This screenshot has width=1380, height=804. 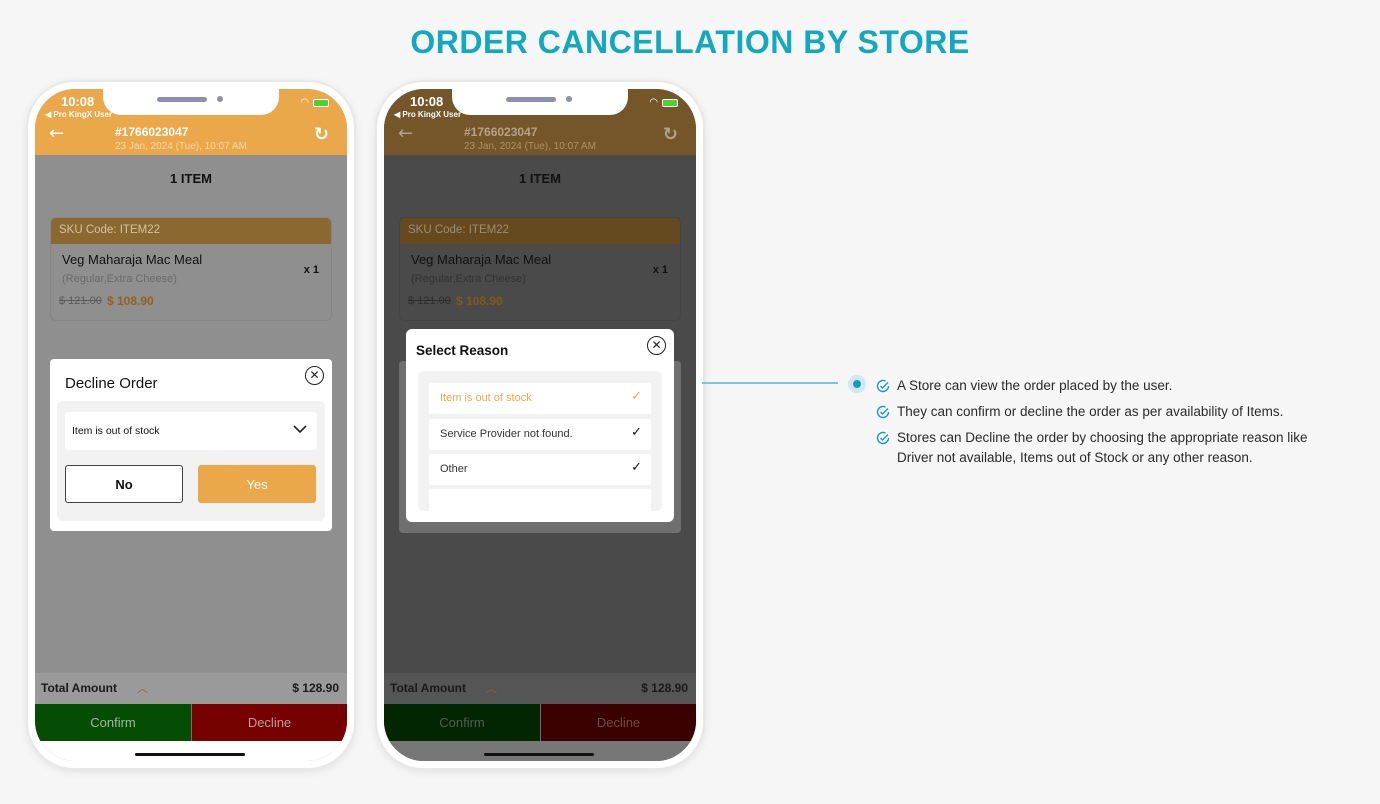 What do you see at coordinates (486, 398) in the screenshot?
I see `reason-label: Item is out of stock` at bounding box center [486, 398].